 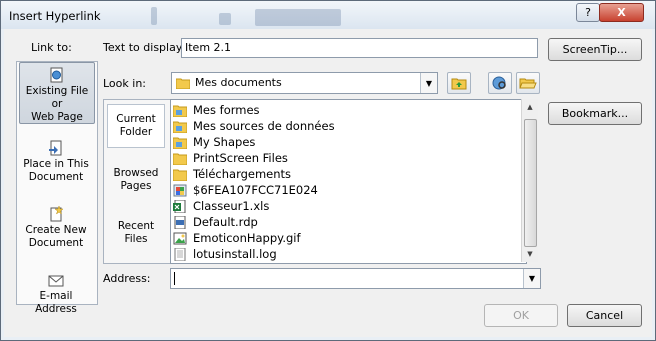 I want to click on cancel-button: Cancel, so click(x=604, y=315).